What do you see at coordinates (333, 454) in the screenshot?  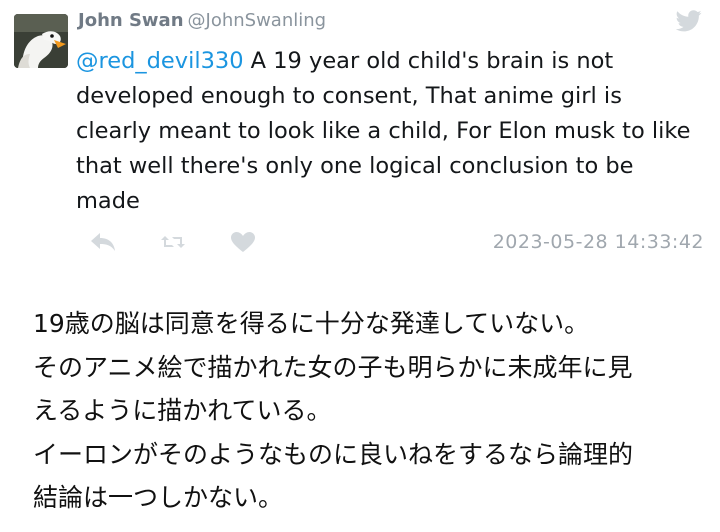 I see `translation-line: イーロンがそのようなものに良いねをするなら論理的` at bounding box center [333, 454].